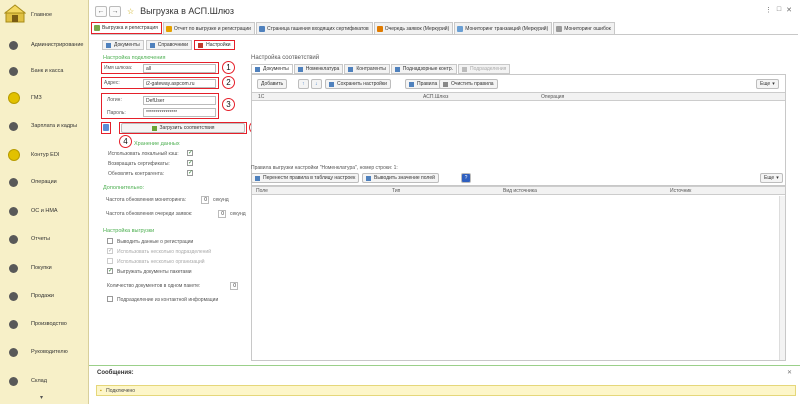 The width and height of the screenshot is (800, 404). Describe the element at coordinates (234, 286) in the screenshot. I see `batch-count-input: 0` at that location.